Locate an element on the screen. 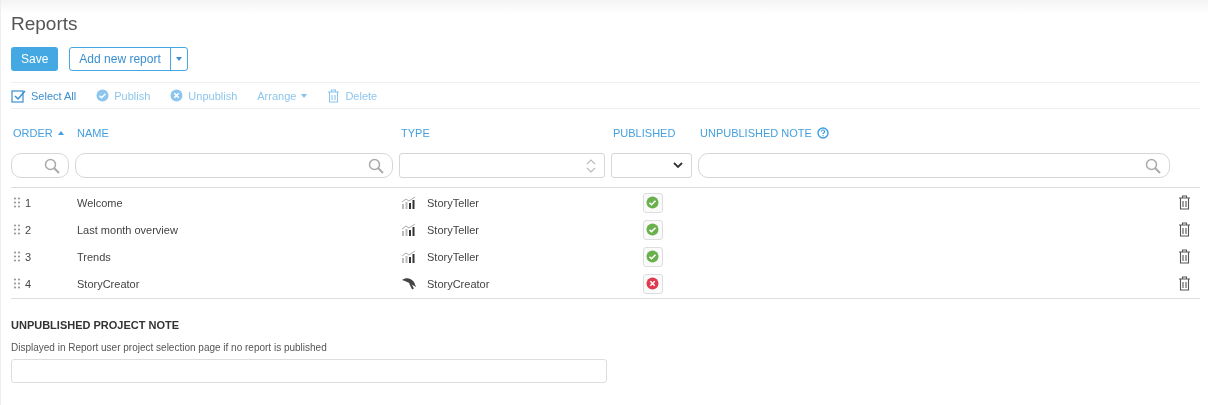 This screenshot has height=405, width=1208. add-report-split-button: Add new report is located at coordinates (128, 59).